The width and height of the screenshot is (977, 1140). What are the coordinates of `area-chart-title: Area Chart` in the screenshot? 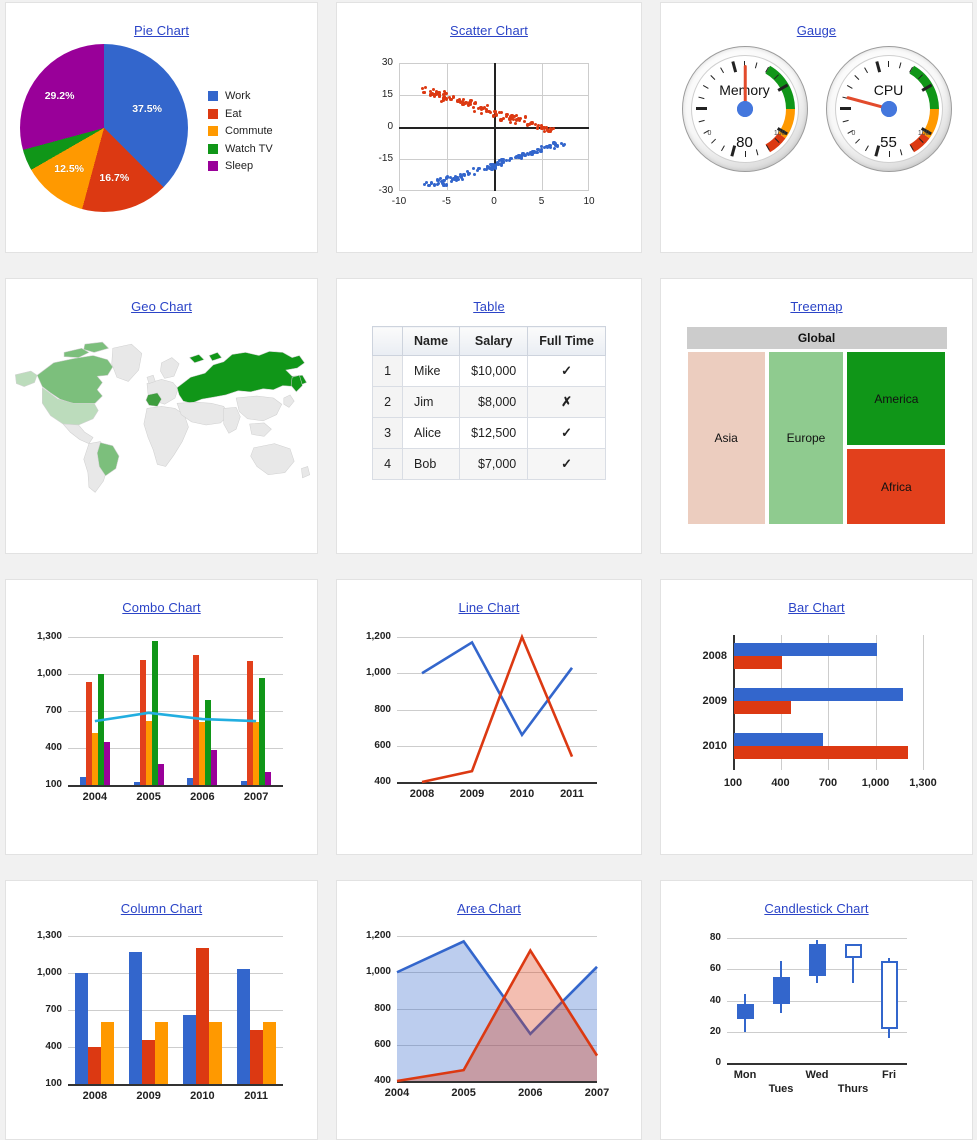 It's located at (489, 898).